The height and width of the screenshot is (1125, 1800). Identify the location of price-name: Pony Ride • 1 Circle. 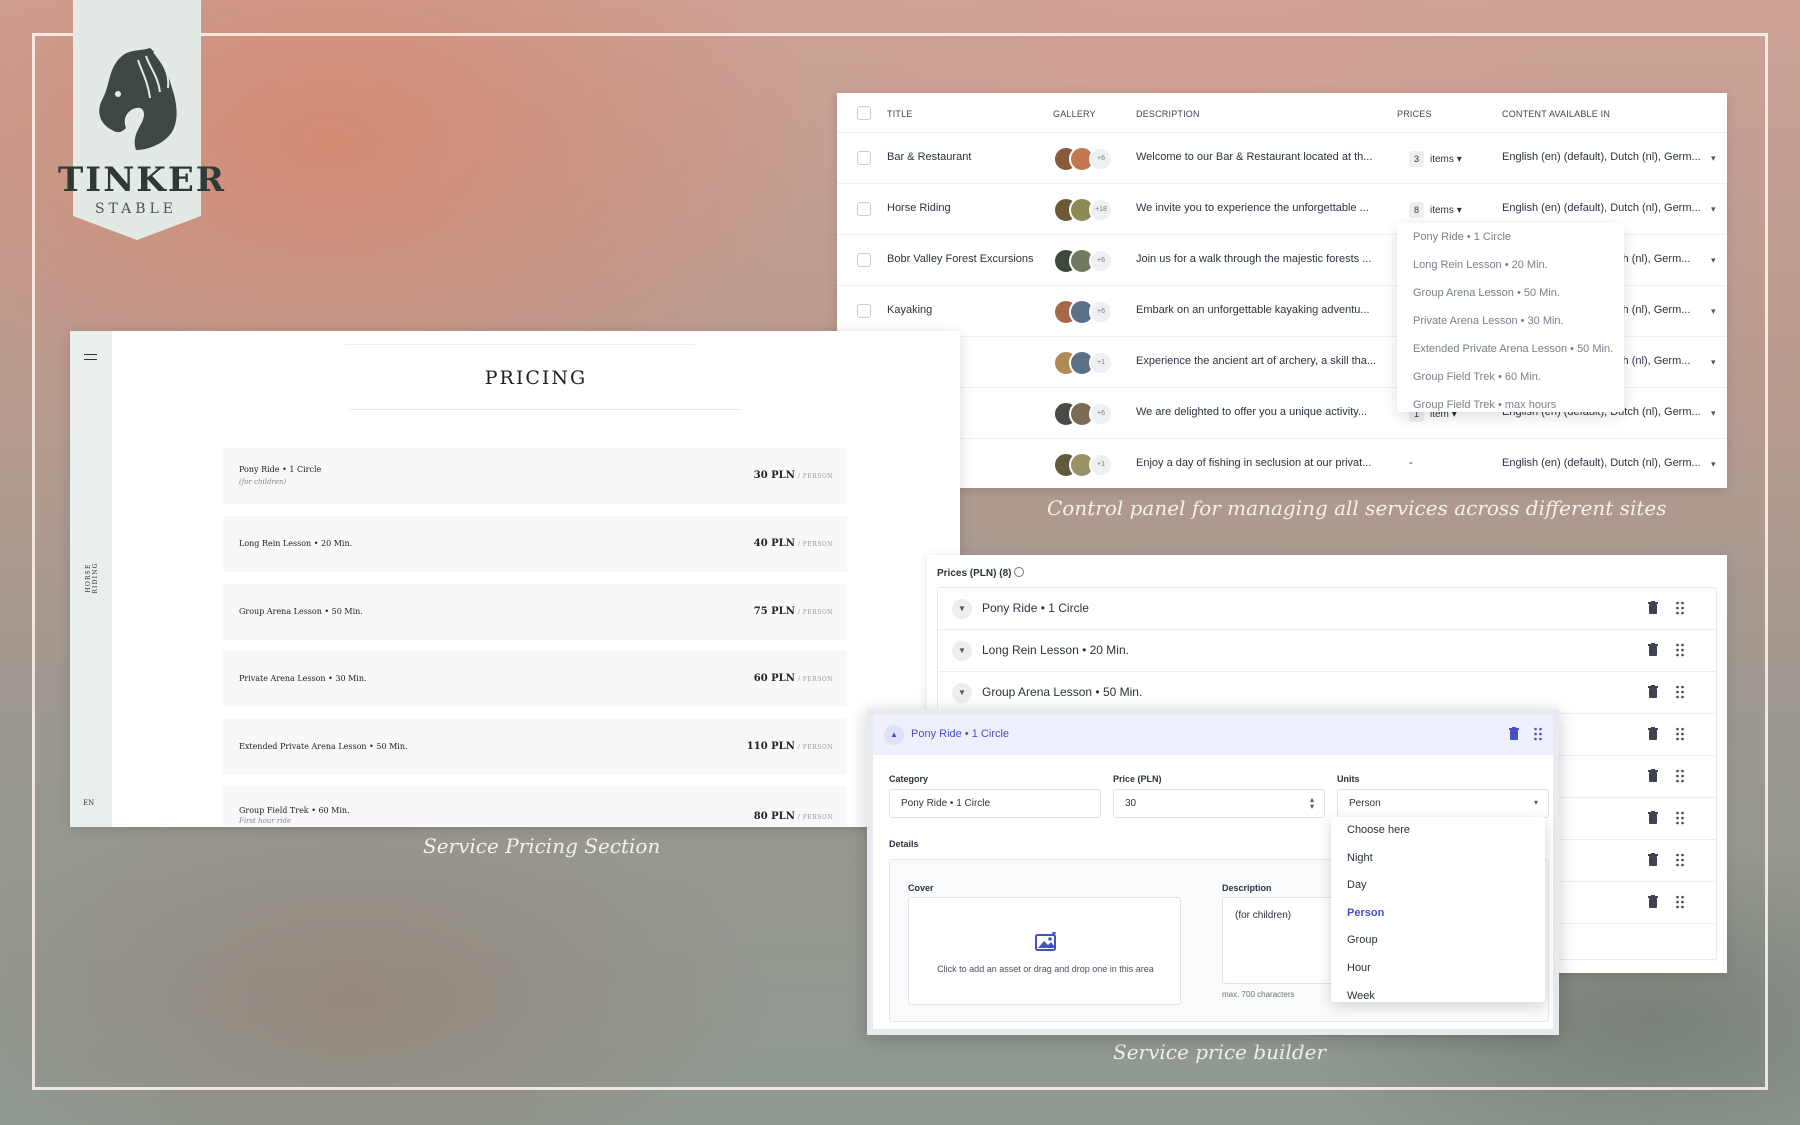
(280, 469).